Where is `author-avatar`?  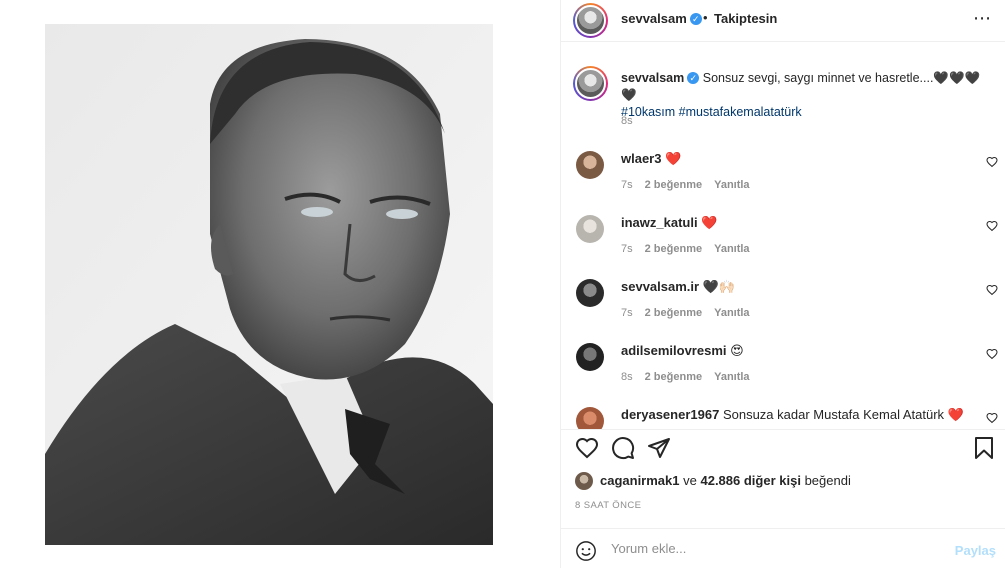 author-avatar is located at coordinates (590, 20).